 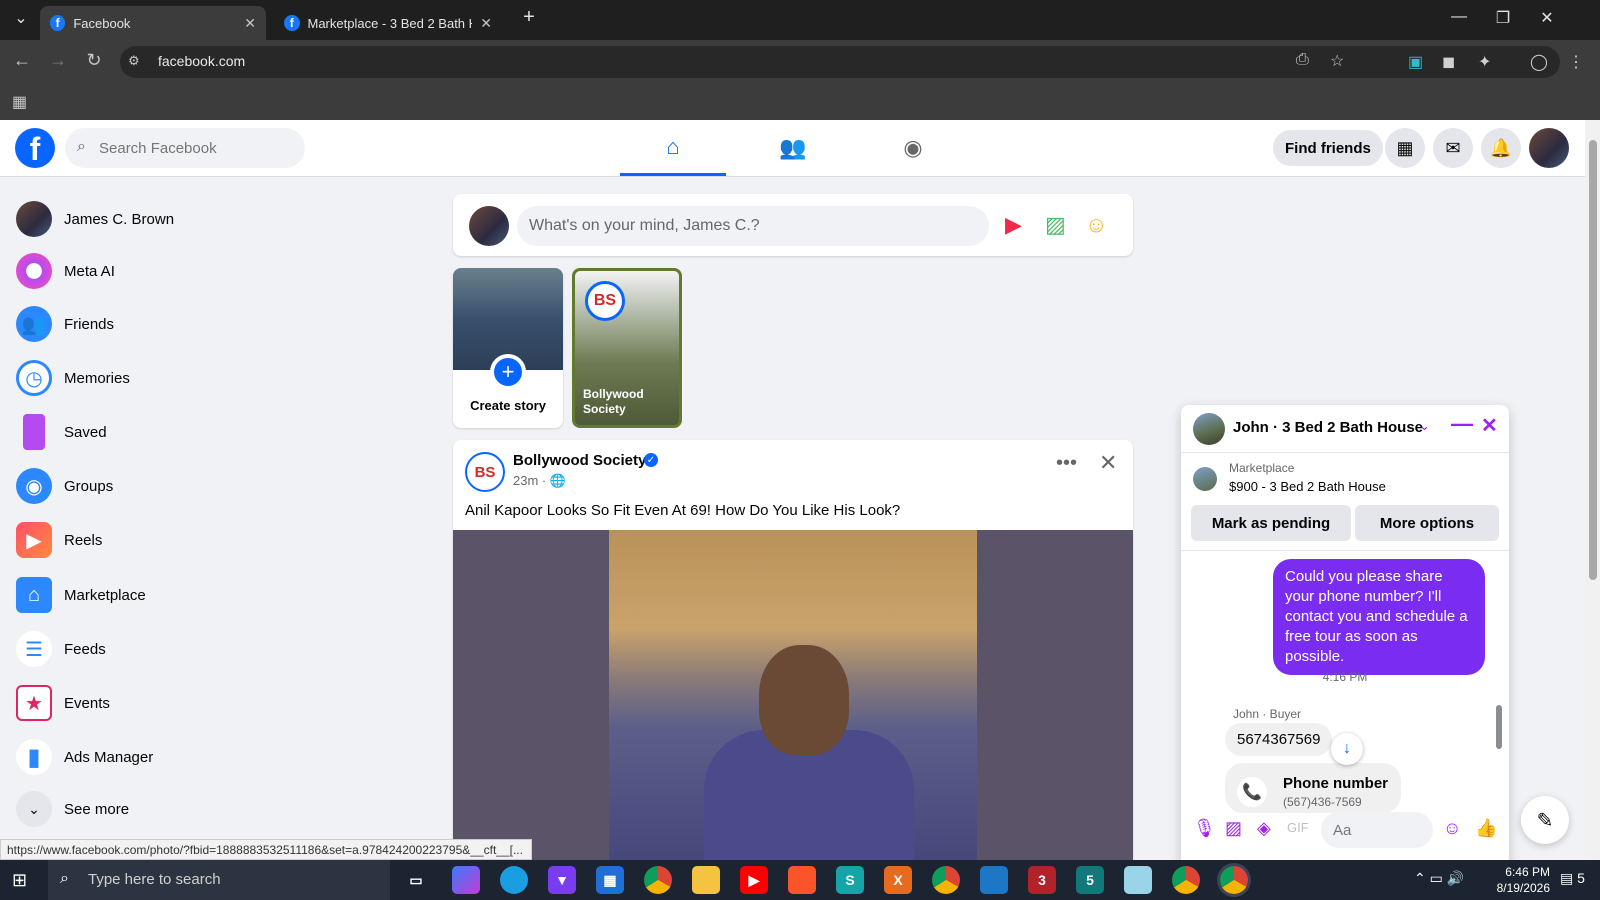 I want to click on chrome-active-icon, so click(x=1234, y=880).